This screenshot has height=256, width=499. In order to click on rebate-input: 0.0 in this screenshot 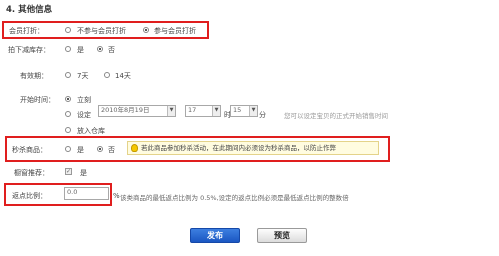, I will do `click(86, 193)`.